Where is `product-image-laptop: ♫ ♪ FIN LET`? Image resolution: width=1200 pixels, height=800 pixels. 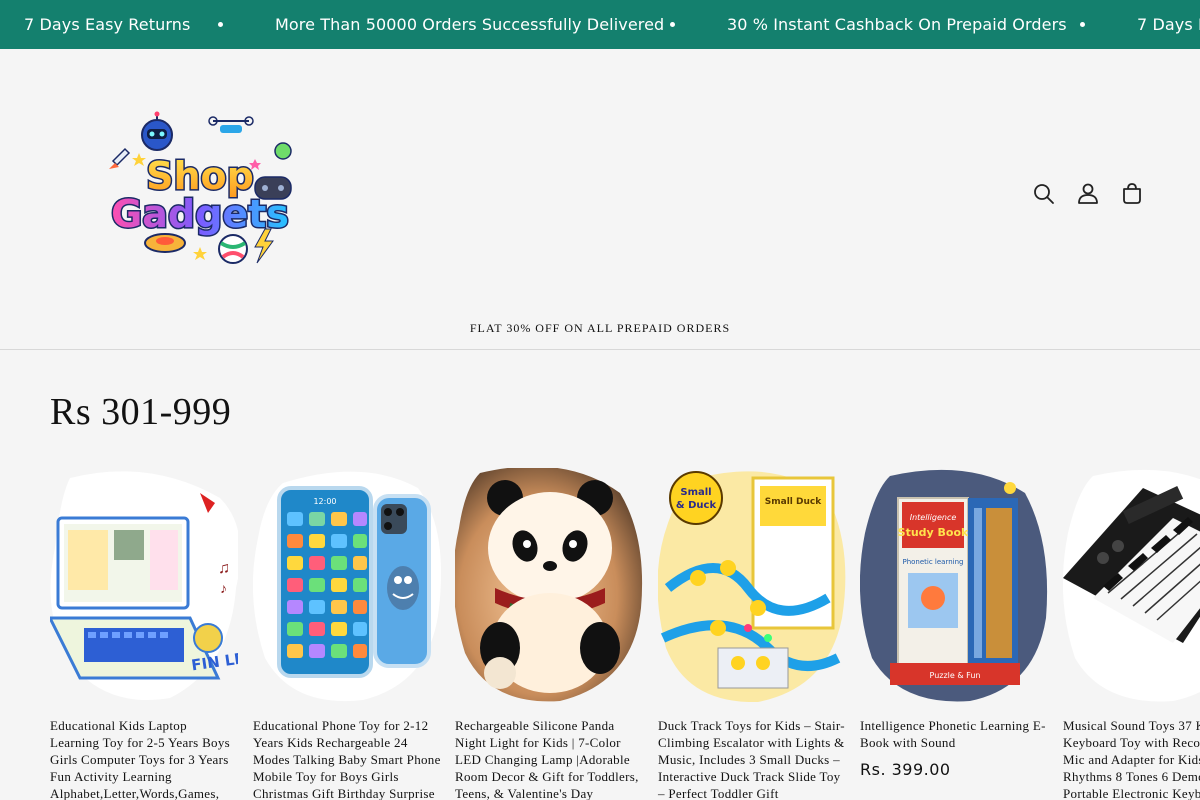
product-image-laptop: ♫ ♪ FIN LET is located at coordinates (144, 585).